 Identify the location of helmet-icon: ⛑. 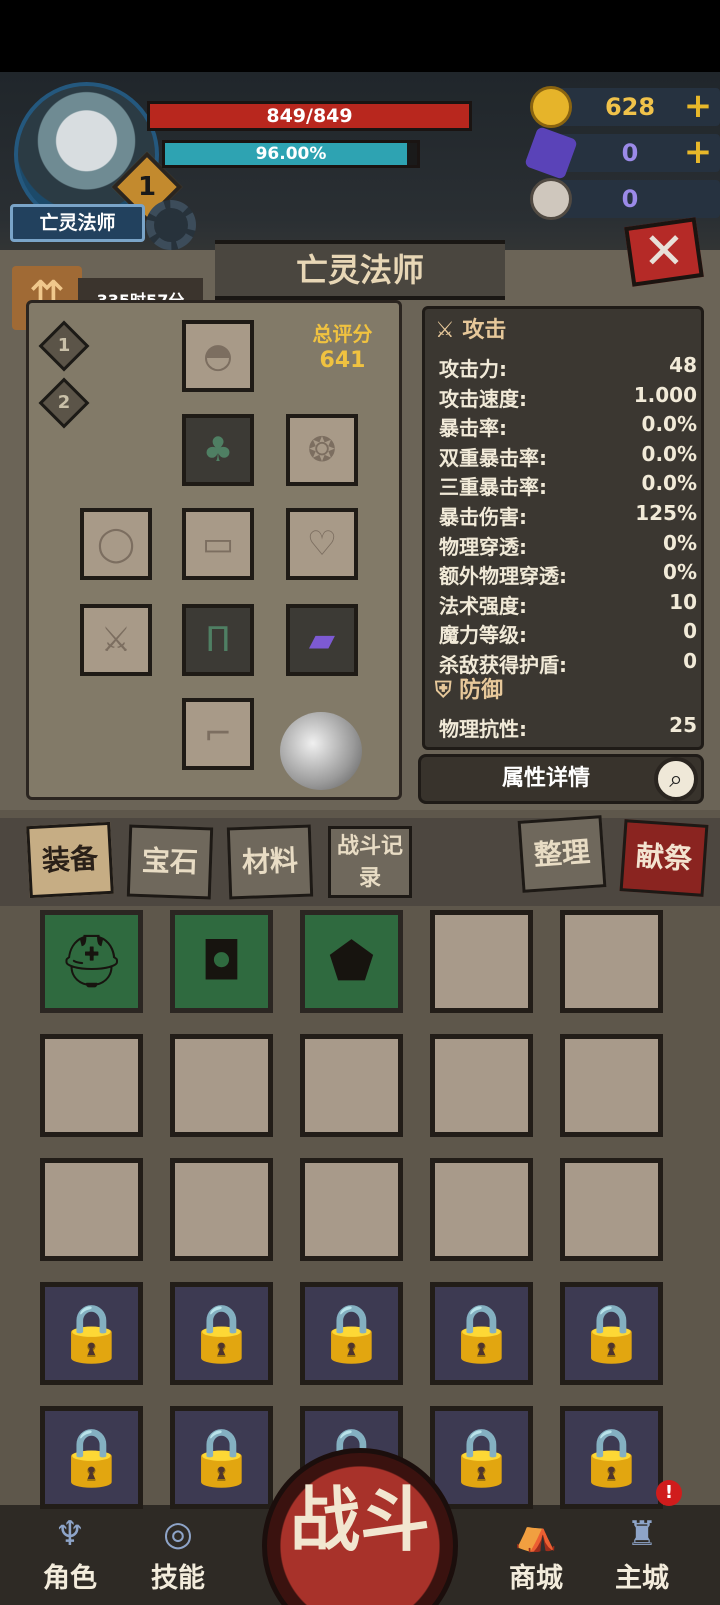
(91, 962).